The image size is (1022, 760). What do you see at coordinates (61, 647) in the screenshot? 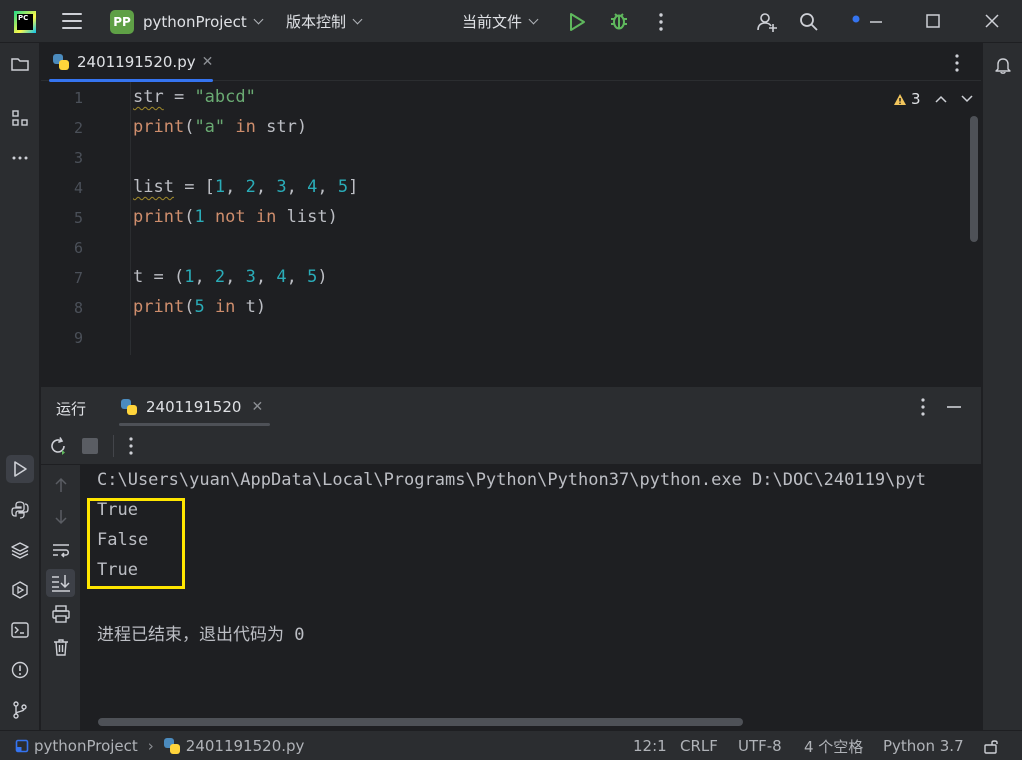
I see `trash-icon` at bounding box center [61, 647].